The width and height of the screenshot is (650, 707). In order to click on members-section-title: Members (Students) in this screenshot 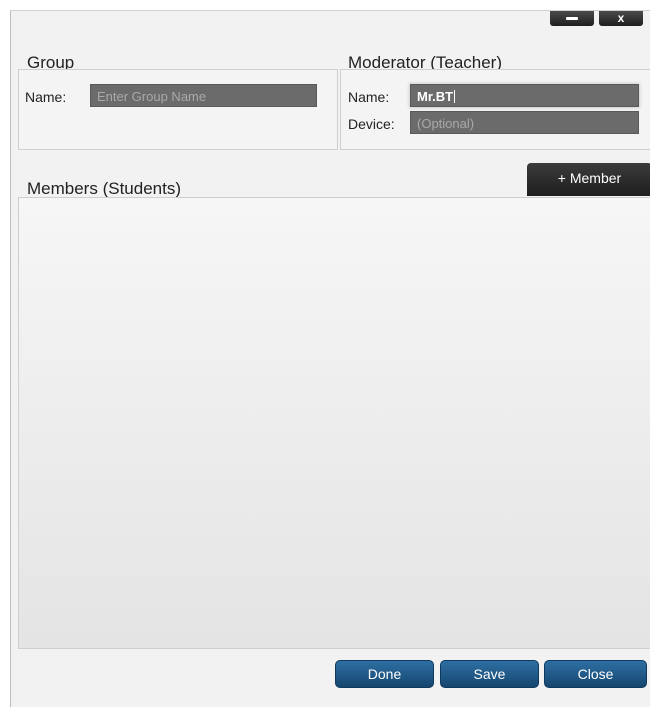, I will do `click(104, 188)`.